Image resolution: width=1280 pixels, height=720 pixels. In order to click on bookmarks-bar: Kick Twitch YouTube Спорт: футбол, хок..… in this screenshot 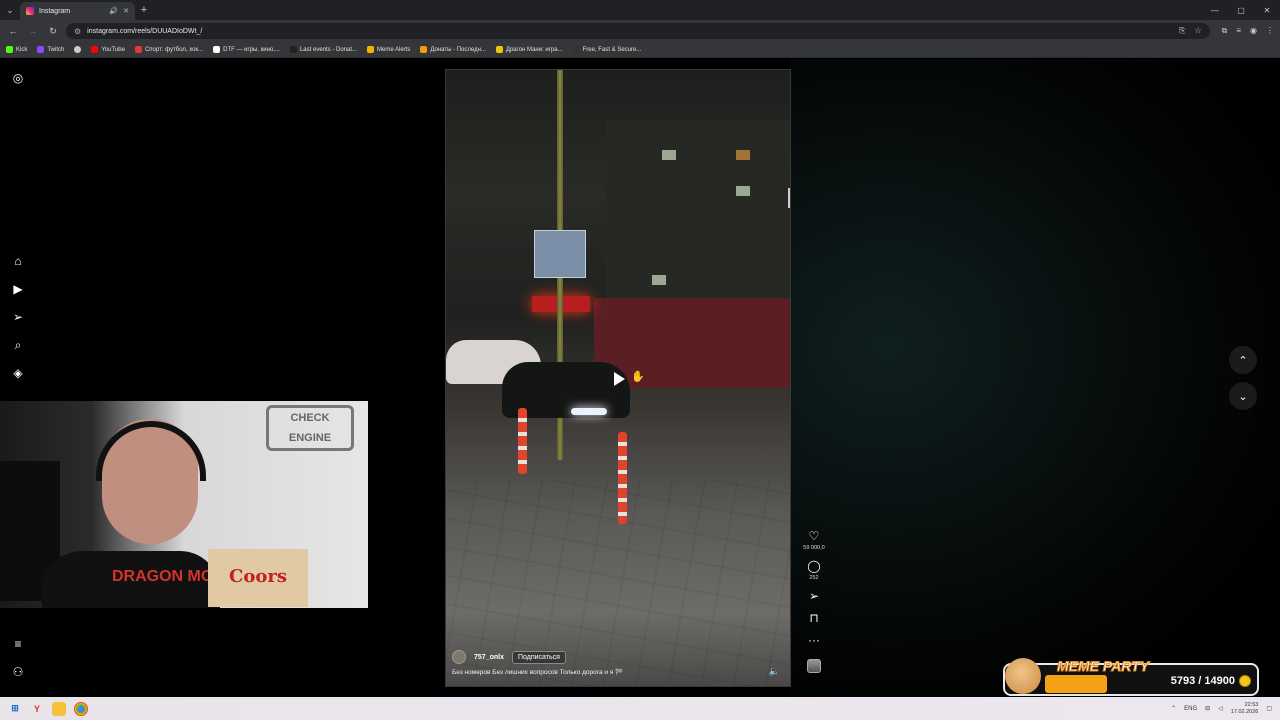, I will do `click(640, 50)`.